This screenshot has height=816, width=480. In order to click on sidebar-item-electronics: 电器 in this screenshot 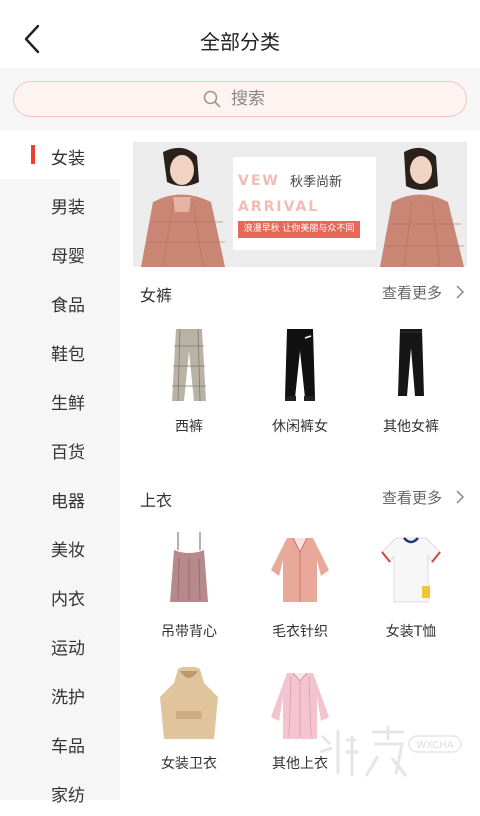, I will do `click(60, 497)`.